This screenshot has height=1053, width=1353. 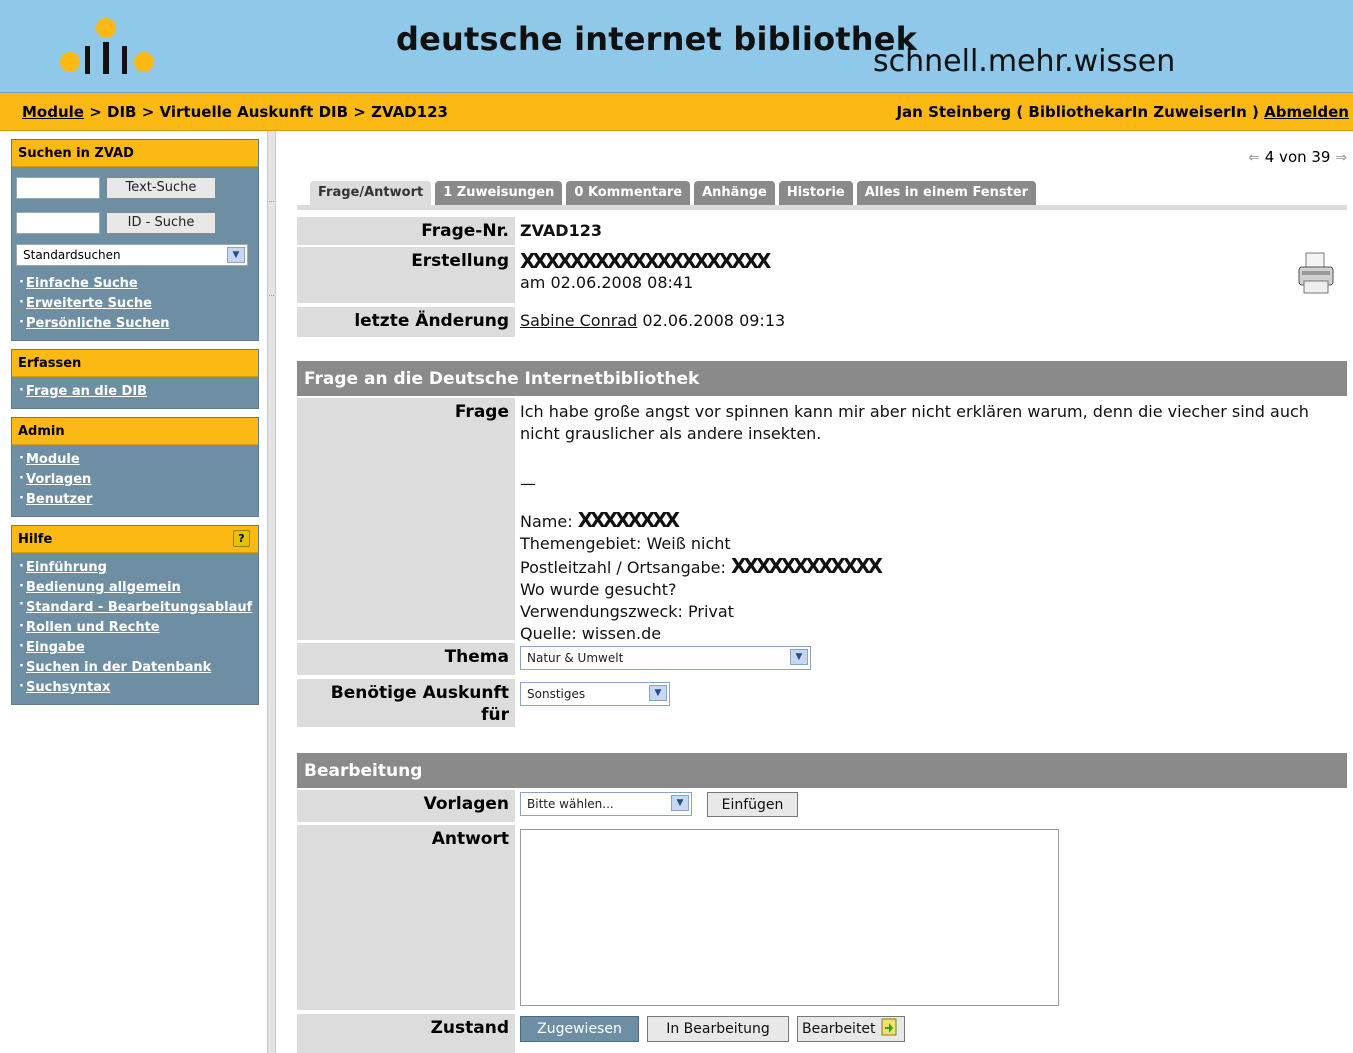 What do you see at coordinates (657, 39) in the screenshot?
I see `site-title: deutsche internet bibliothek` at bounding box center [657, 39].